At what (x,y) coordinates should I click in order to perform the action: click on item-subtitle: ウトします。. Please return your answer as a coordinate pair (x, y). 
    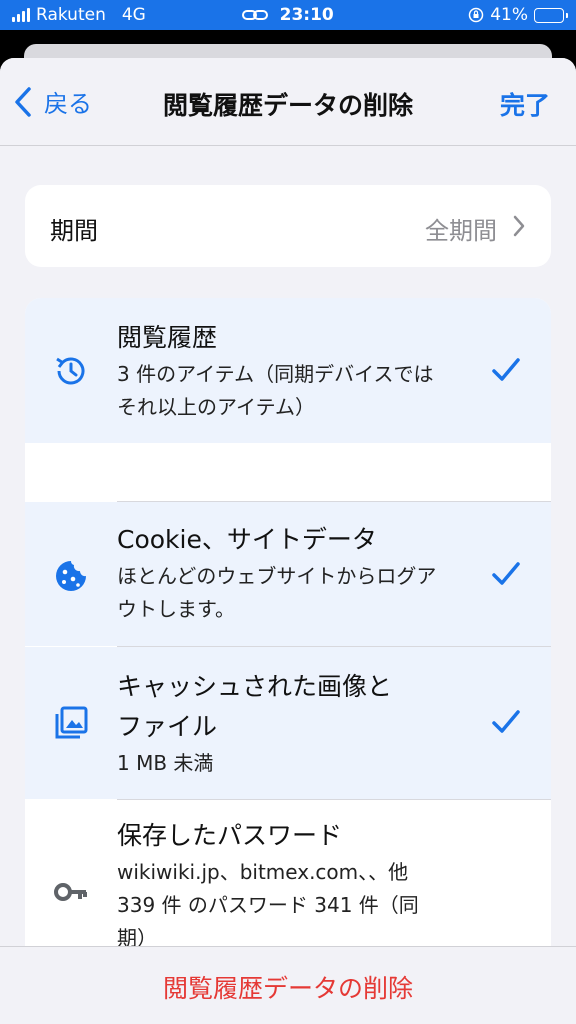
    Looking at the image, I should click on (176, 609).